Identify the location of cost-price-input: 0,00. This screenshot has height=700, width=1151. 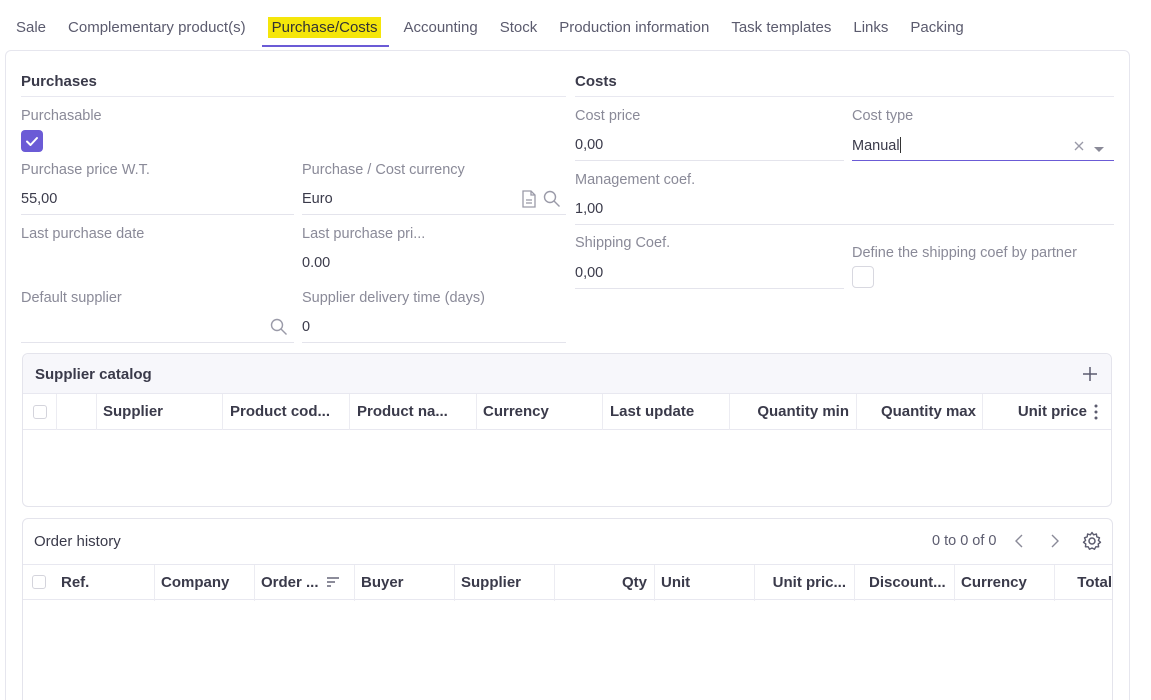
(589, 145).